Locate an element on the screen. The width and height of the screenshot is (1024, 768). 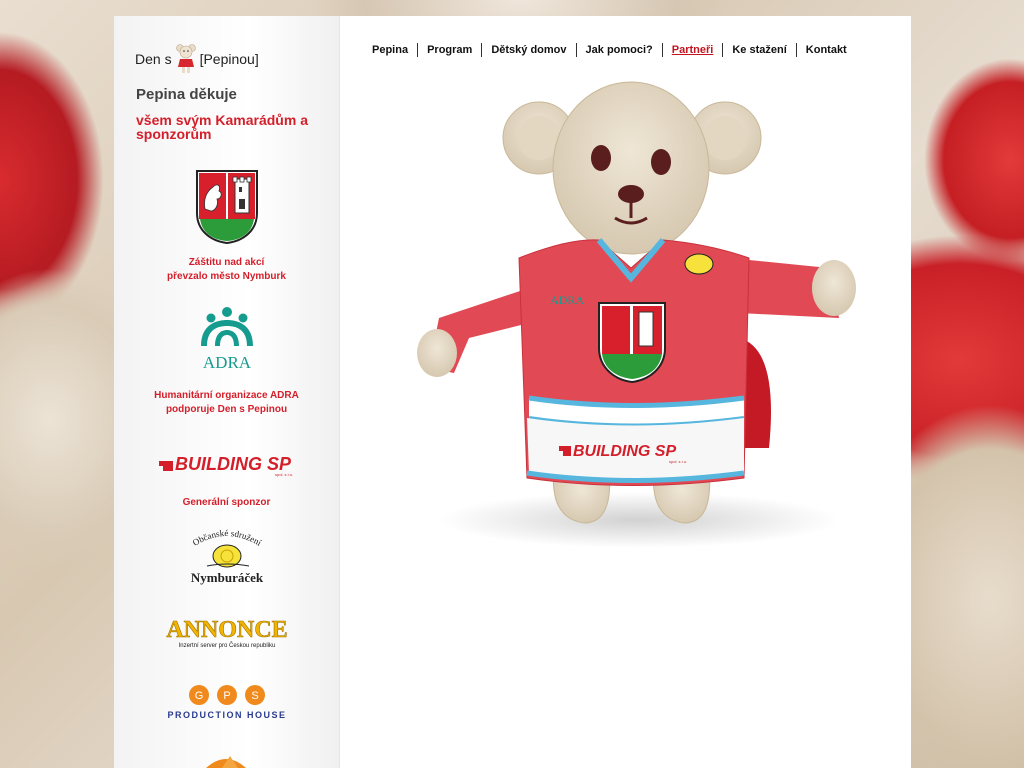
nav-pepina: Pepina is located at coordinates (389, 50).